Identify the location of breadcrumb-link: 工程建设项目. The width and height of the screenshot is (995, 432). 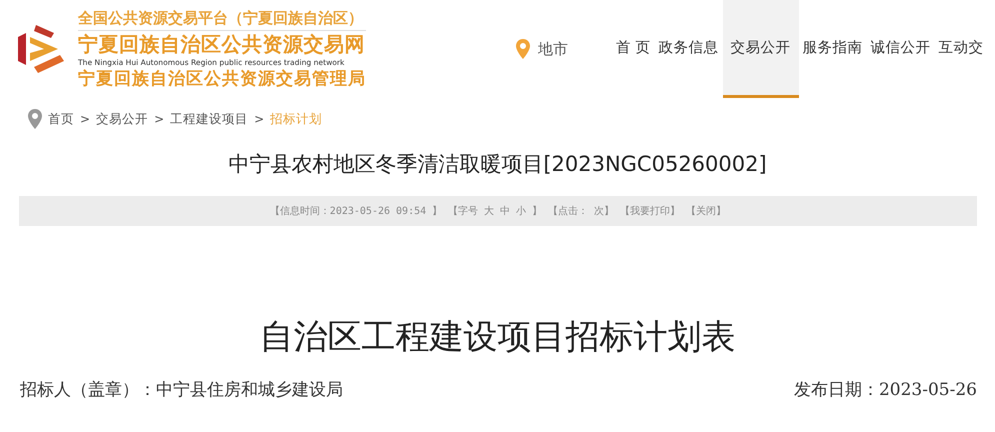
(209, 119).